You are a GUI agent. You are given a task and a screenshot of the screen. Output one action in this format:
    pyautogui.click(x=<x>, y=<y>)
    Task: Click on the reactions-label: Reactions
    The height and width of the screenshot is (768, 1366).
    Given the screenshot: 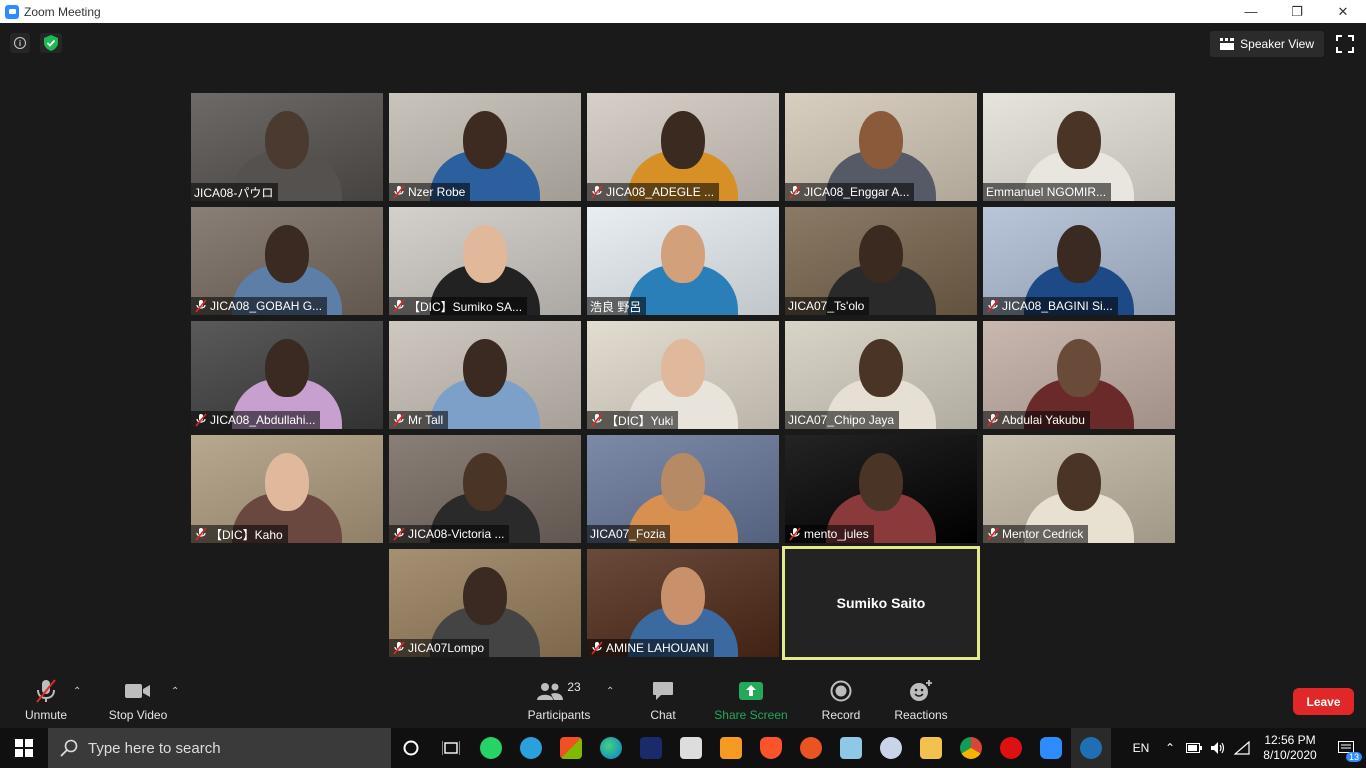 What is the action you would take?
    pyautogui.click(x=921, y=715)
    